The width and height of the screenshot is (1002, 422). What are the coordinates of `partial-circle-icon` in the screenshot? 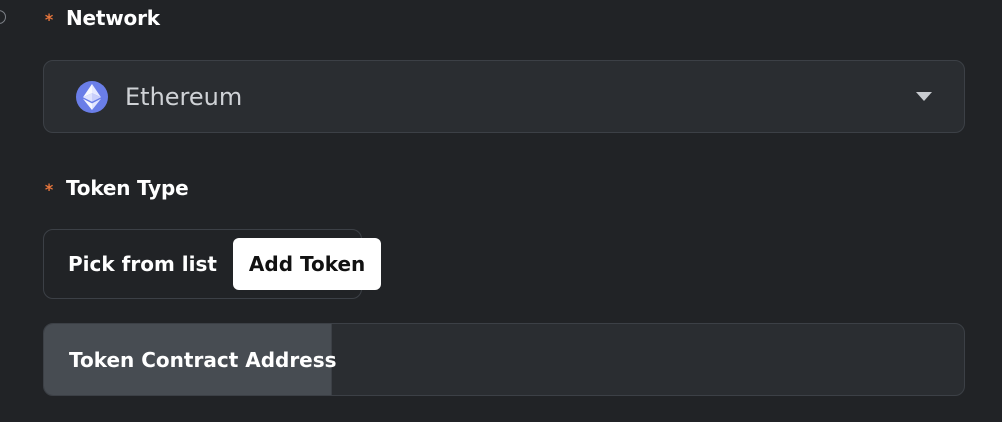 It's located at (3, 17).